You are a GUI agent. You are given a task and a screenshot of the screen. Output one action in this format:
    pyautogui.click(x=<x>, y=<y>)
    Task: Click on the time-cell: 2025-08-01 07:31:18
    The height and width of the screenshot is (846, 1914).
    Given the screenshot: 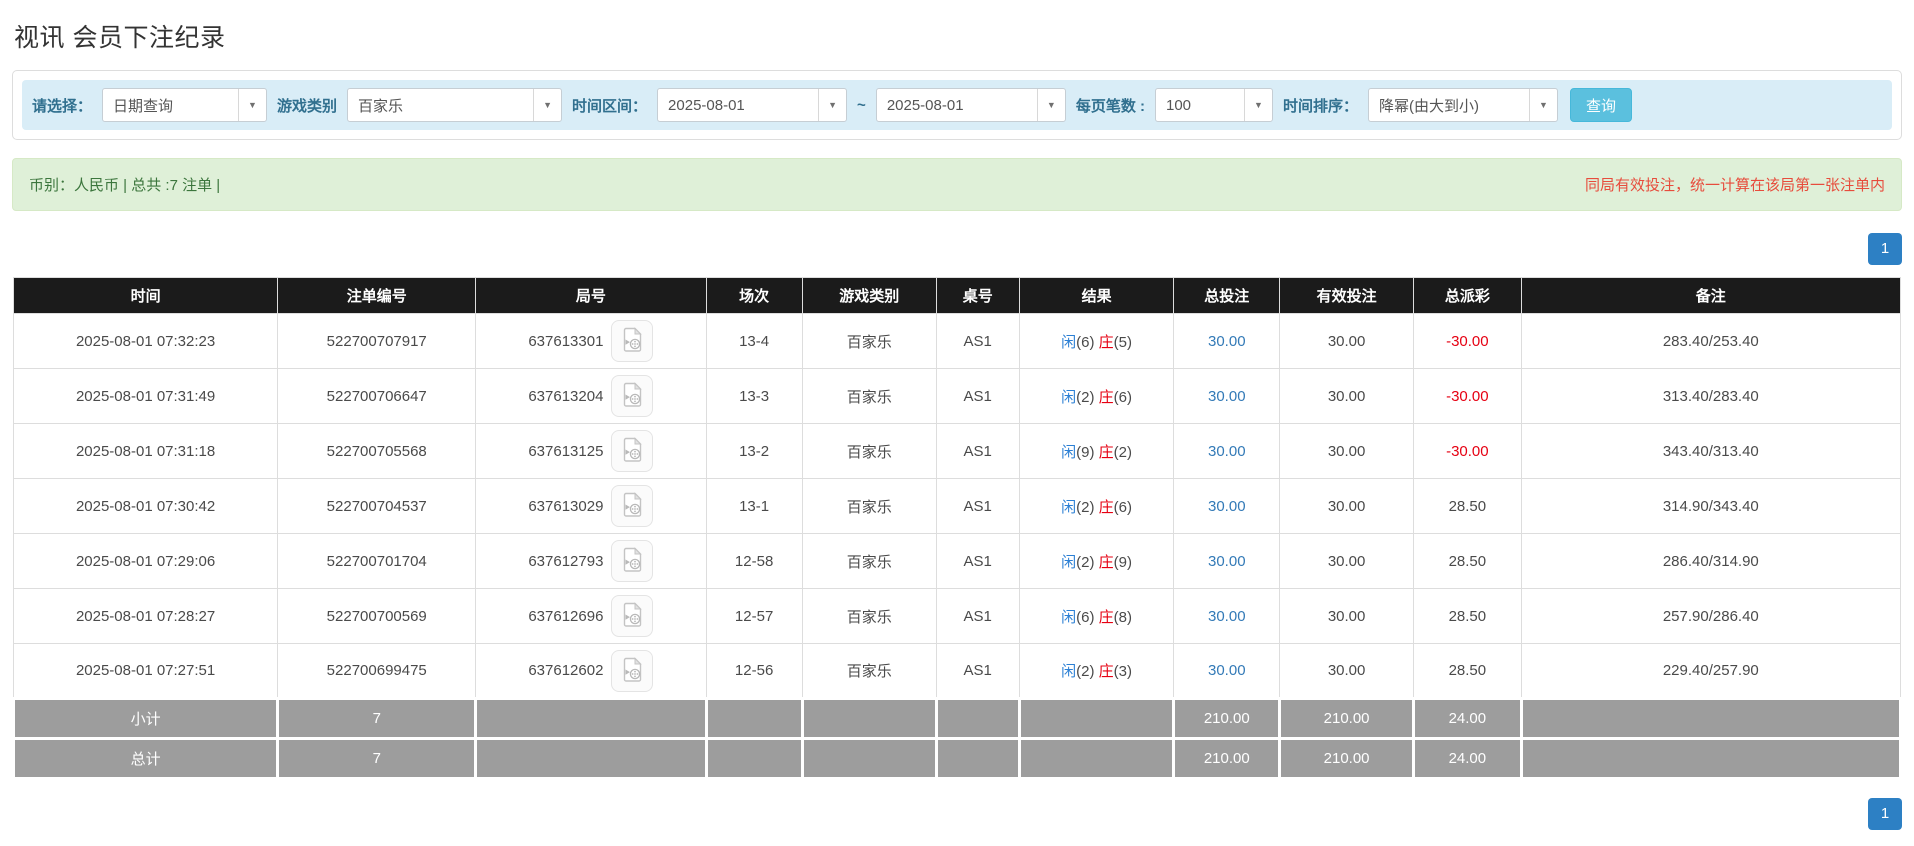 What is the action you would take?
    pyautogui.click(x=145, y=451)
    